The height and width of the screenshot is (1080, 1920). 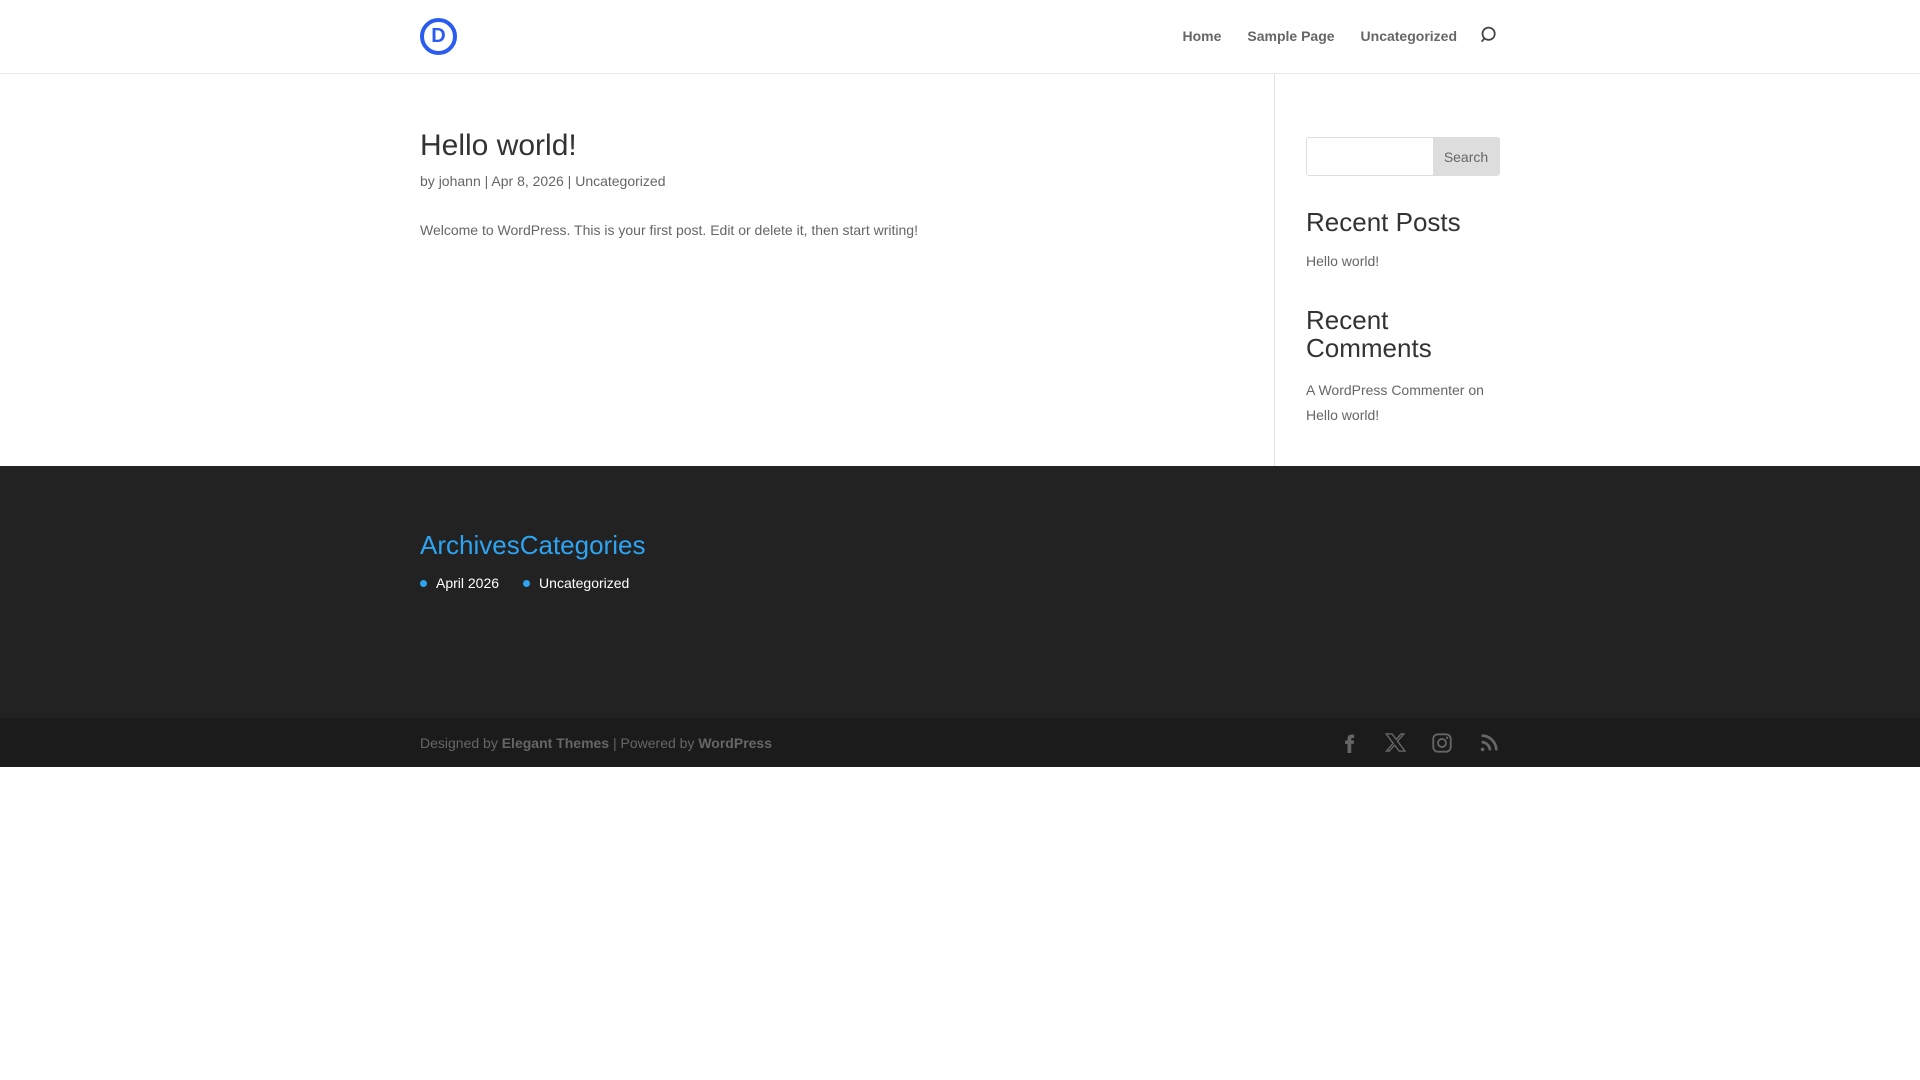 I want to click on meta-category-link: Uncategorized, so click(x=620, y=181).